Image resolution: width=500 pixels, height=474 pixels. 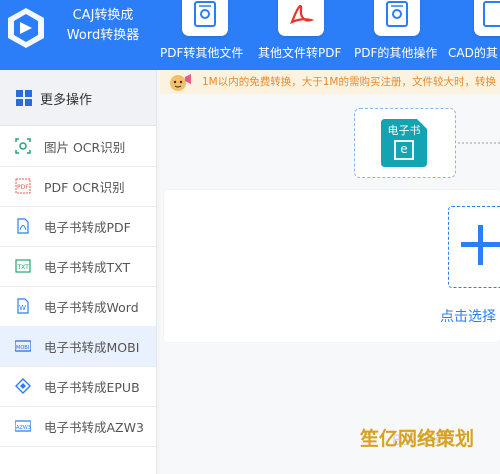 What do you see at coordinates (26, 28) in the screenshot?
I see `app-logo` at bounding box center [26, 28].